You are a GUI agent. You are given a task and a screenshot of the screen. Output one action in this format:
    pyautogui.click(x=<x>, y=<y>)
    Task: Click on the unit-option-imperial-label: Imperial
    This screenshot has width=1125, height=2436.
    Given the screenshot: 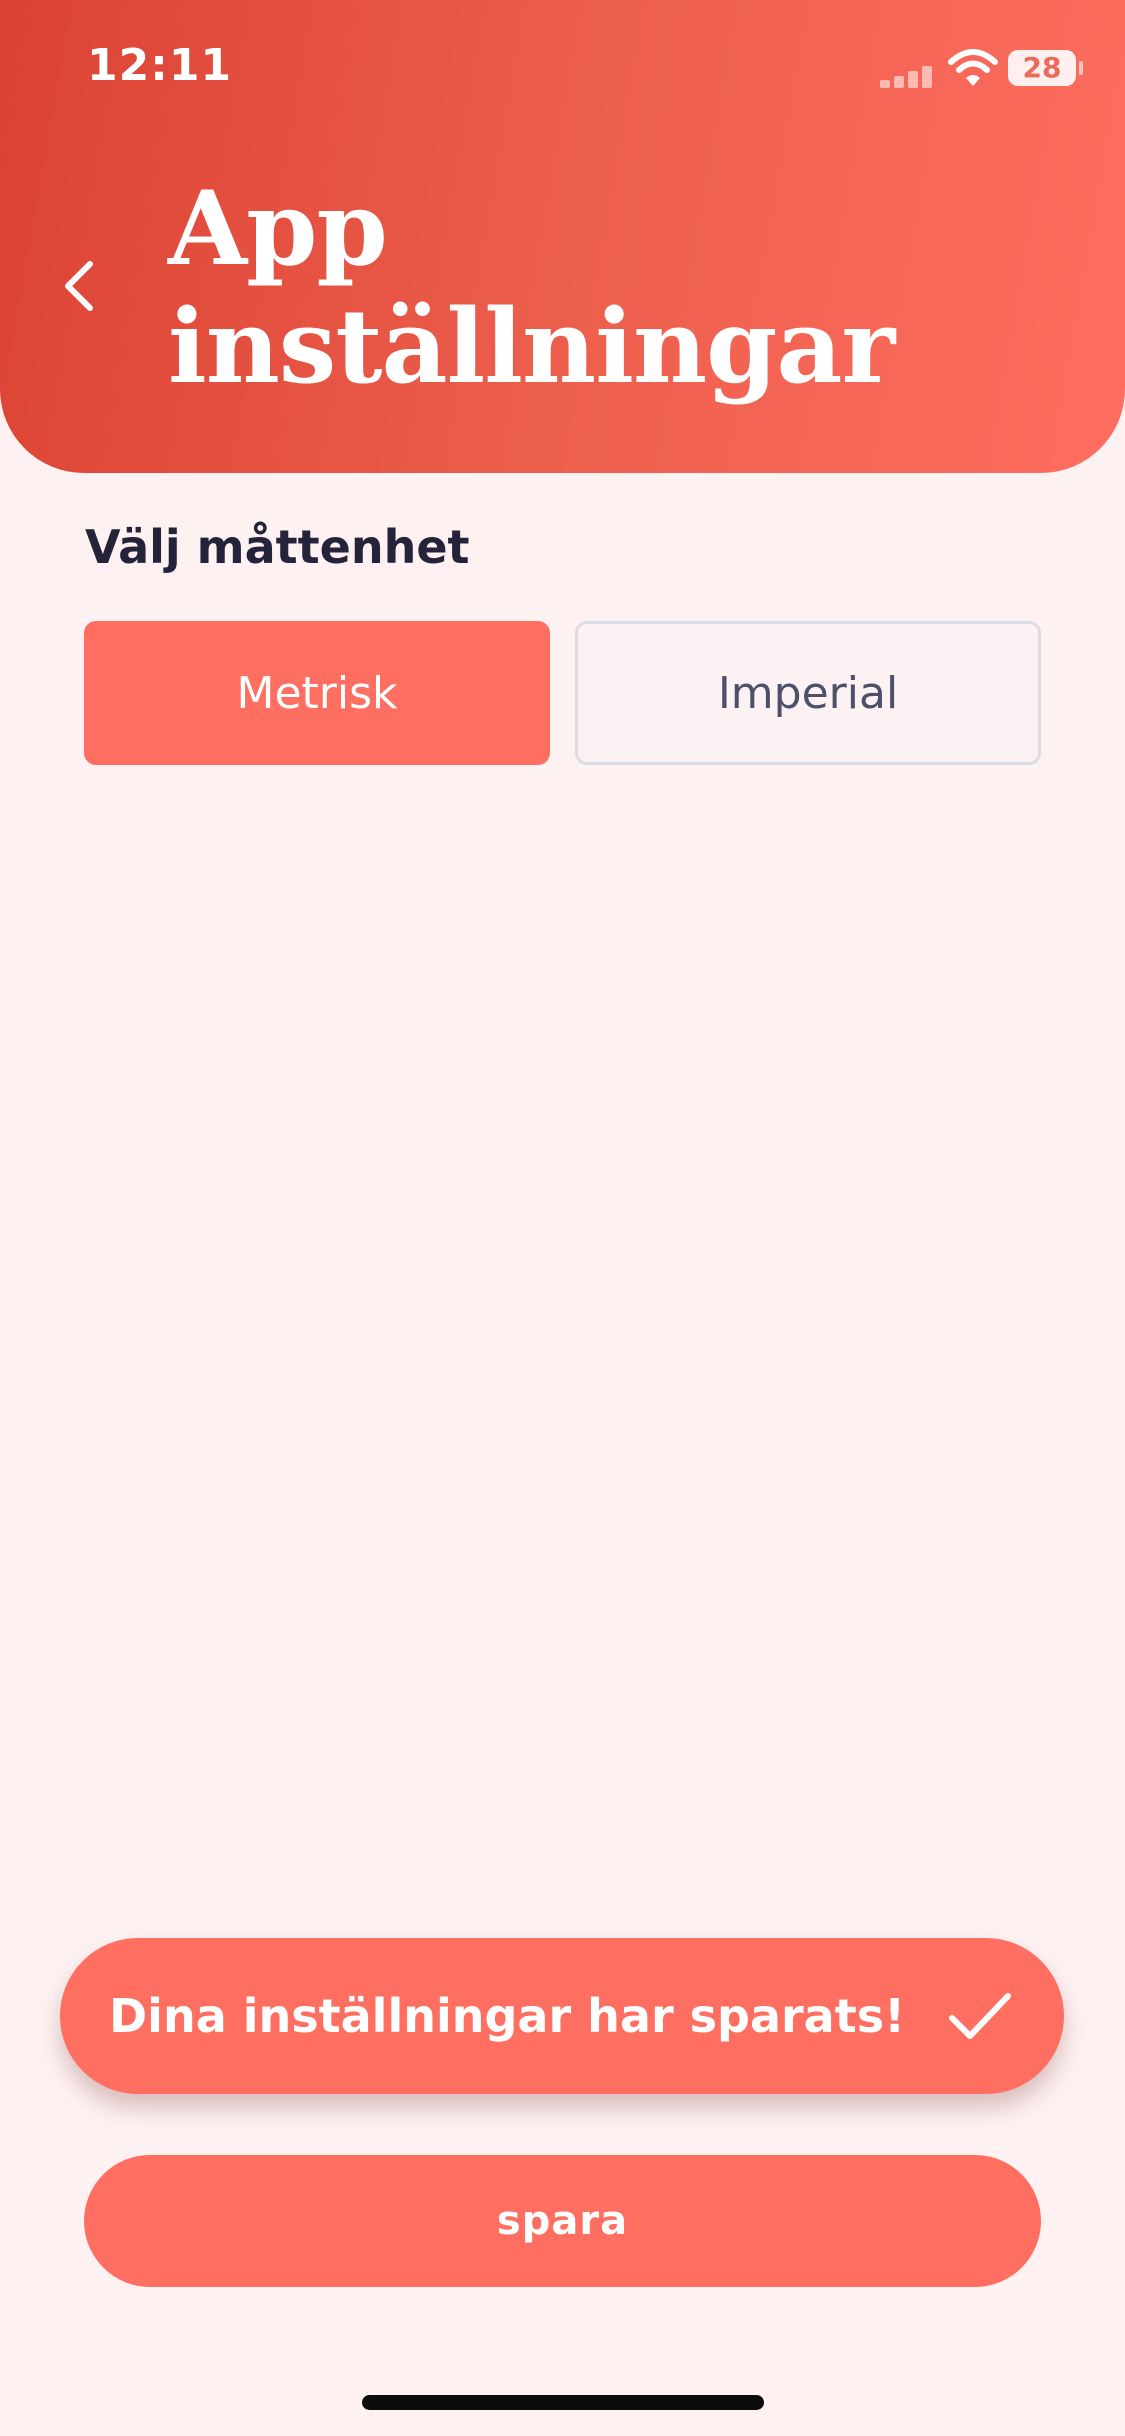 What is the action you would take?
    pyautogui.click(x=808, y=693)
    